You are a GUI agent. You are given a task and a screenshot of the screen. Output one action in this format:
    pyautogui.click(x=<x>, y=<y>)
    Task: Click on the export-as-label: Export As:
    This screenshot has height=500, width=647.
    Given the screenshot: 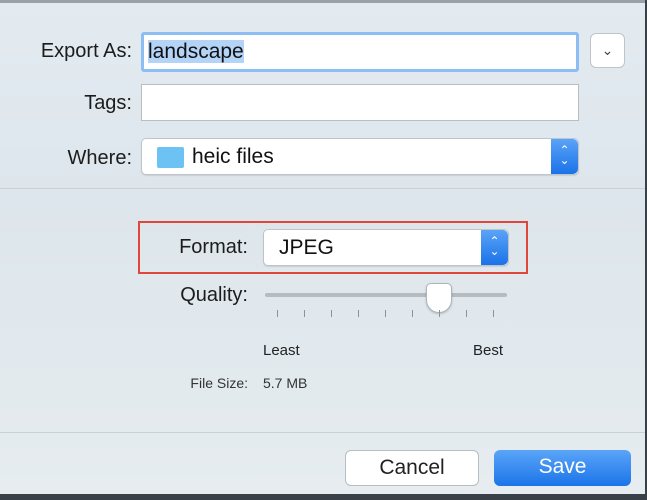 What is the action you would take?
    pyautogui.click(x=86, y=51)
    